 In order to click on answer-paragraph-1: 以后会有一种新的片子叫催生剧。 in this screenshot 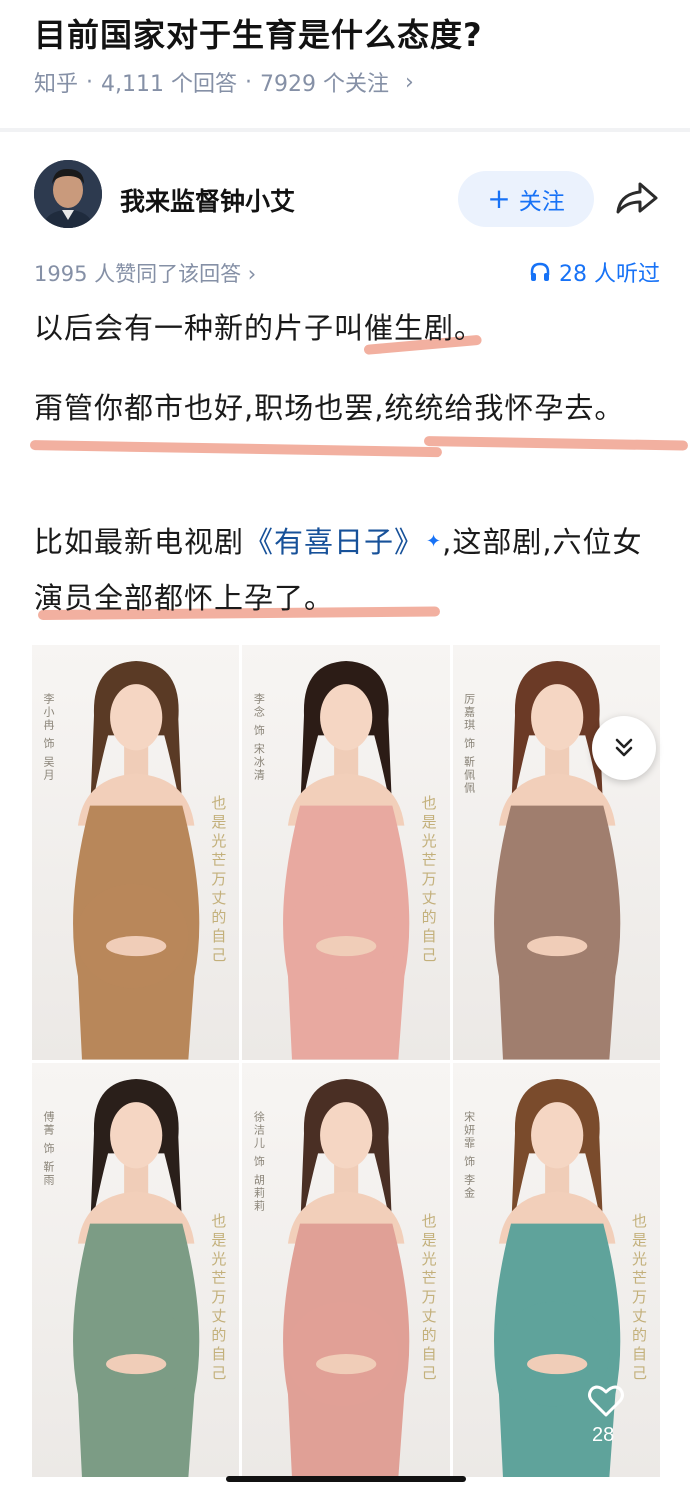, I will do `click(259, 328)`.